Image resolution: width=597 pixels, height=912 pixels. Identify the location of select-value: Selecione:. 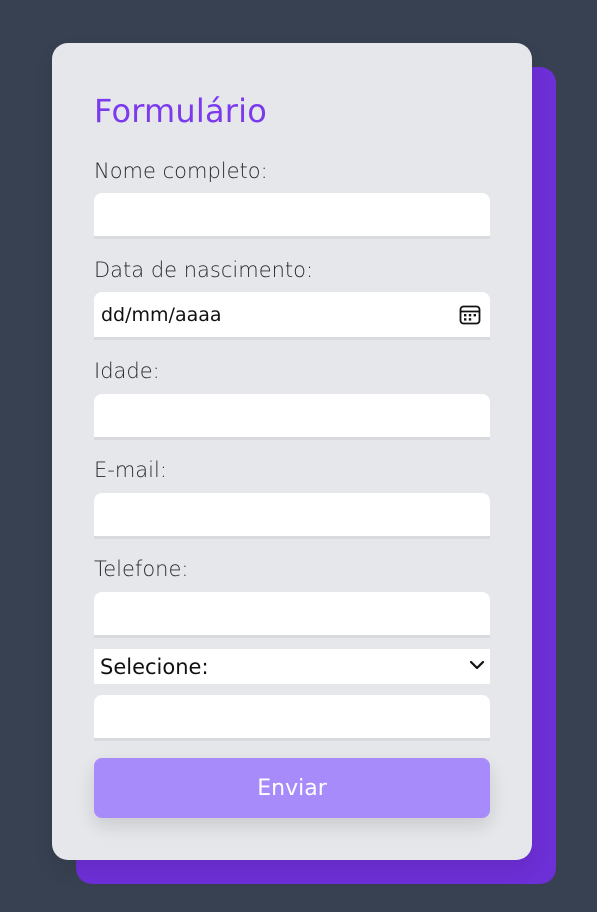
(154, 666).